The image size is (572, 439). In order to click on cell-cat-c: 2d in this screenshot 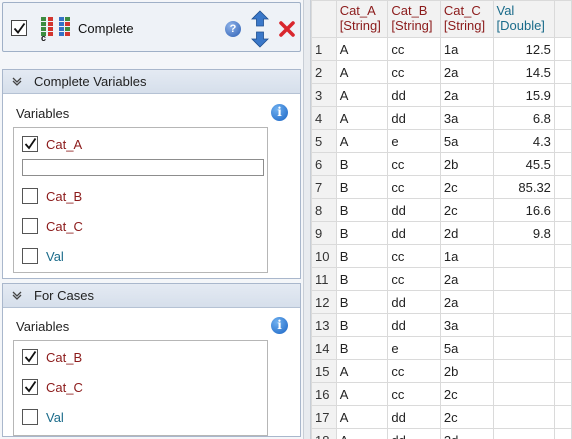, I will do `click(466, 433)`.